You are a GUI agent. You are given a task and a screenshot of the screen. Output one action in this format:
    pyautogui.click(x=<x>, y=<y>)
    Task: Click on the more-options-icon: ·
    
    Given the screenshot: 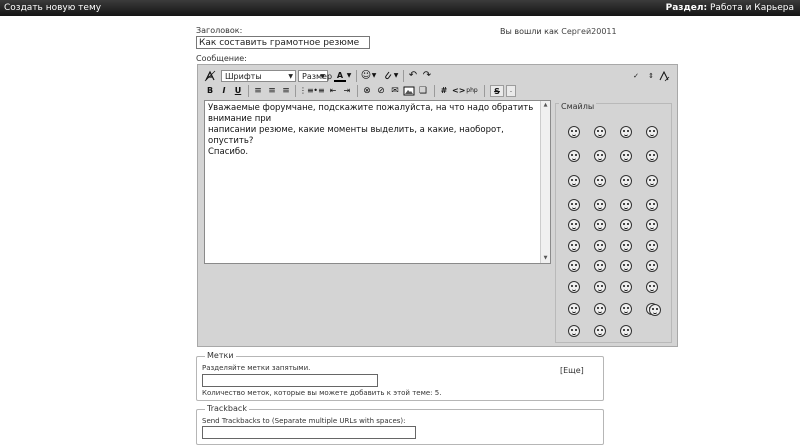 What is the action you would take?
    pyautogui.click(x=511, y=91)
    